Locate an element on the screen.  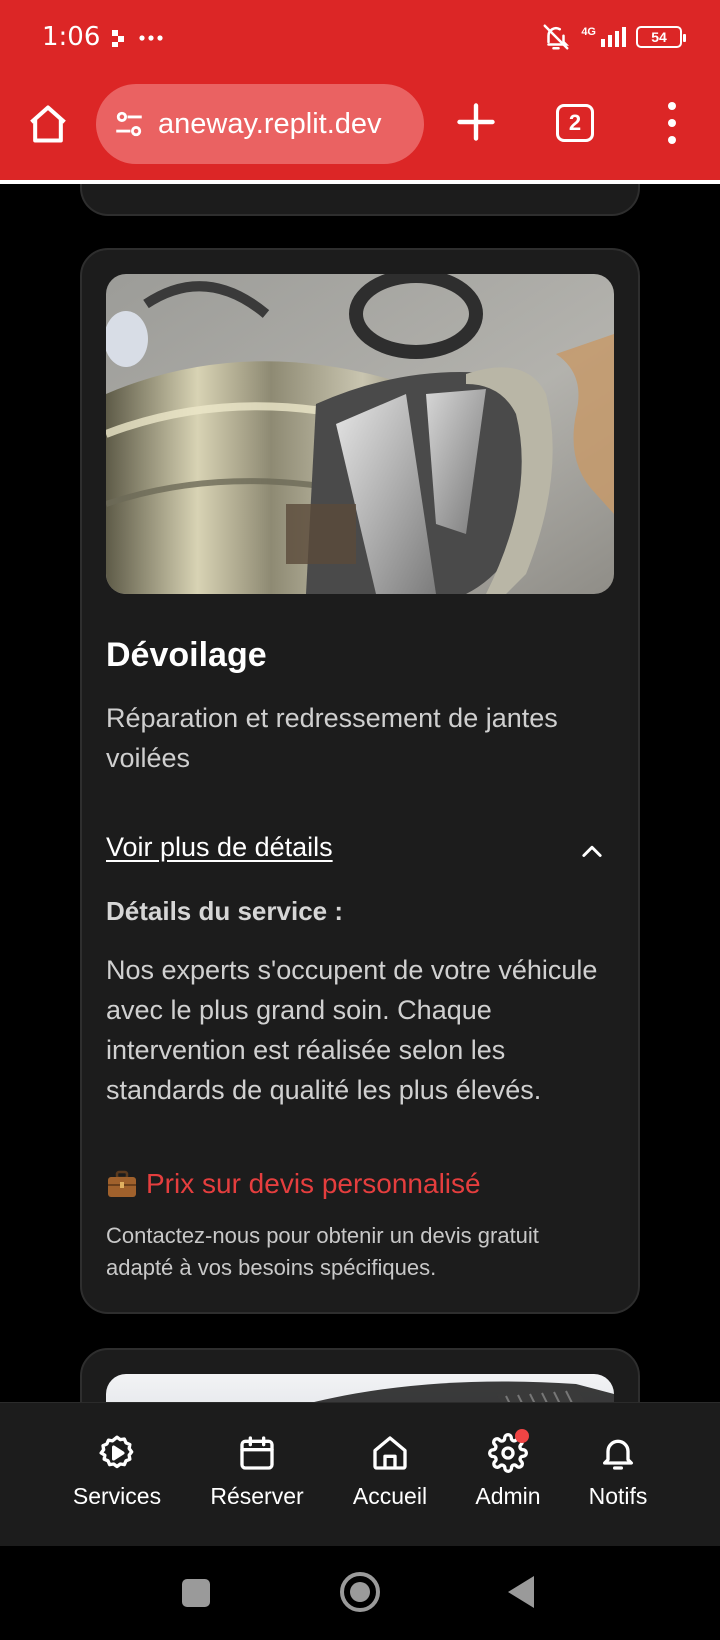
service-image is located at coordinates (360, 434).